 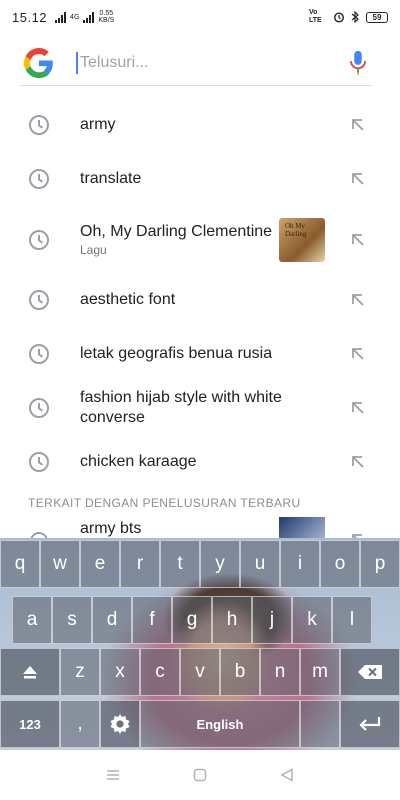 I want to click on key-o: o, so click(x=340, y=564).